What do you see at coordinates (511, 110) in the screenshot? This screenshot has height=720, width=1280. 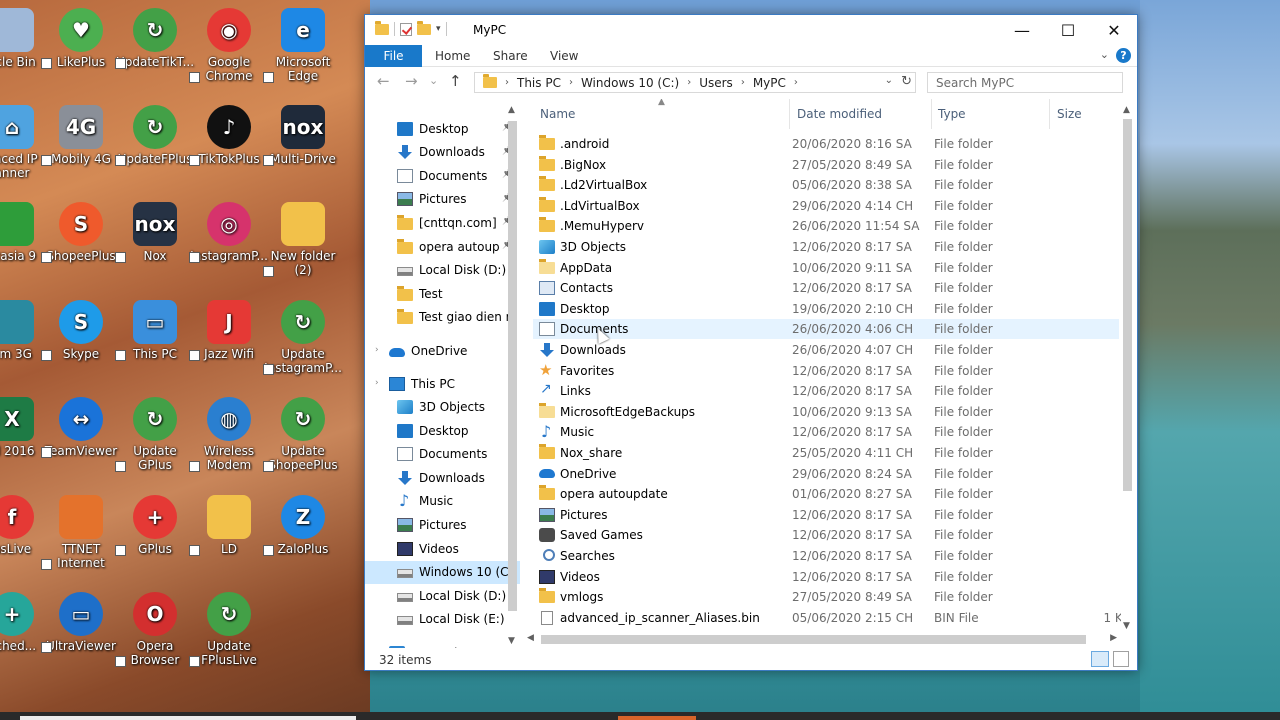 I see `scroll-up-icon: ▲` at bounding box center [511, 110].